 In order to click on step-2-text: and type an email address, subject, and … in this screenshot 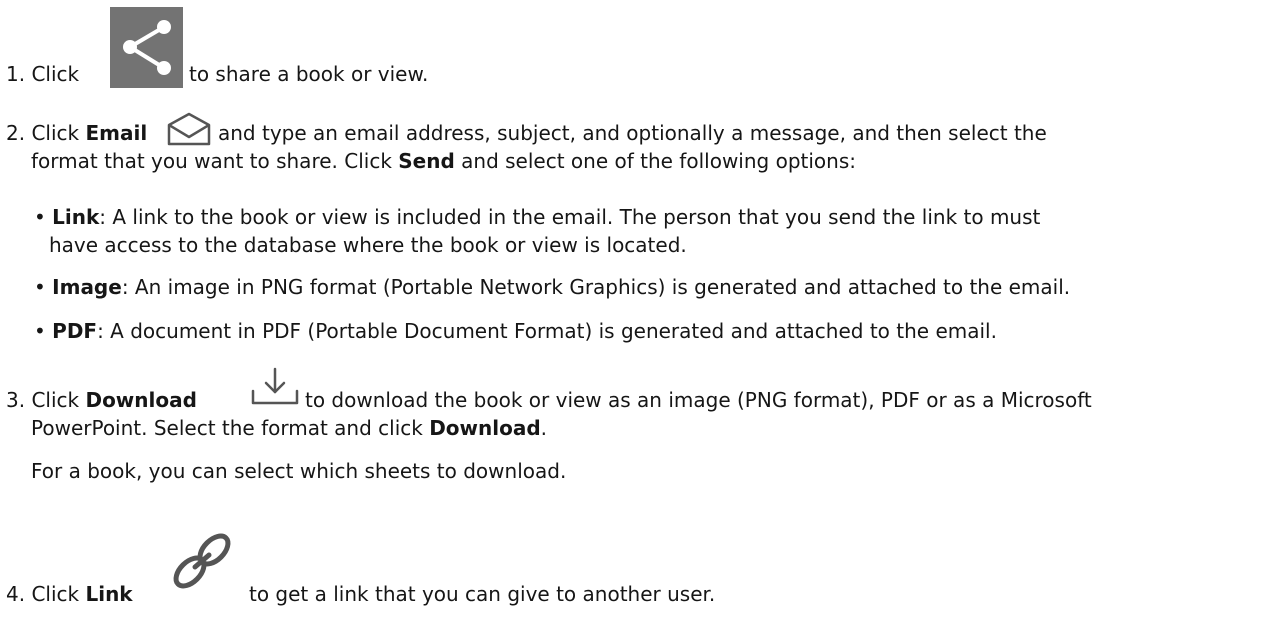, I will do `click(632, 133)`.